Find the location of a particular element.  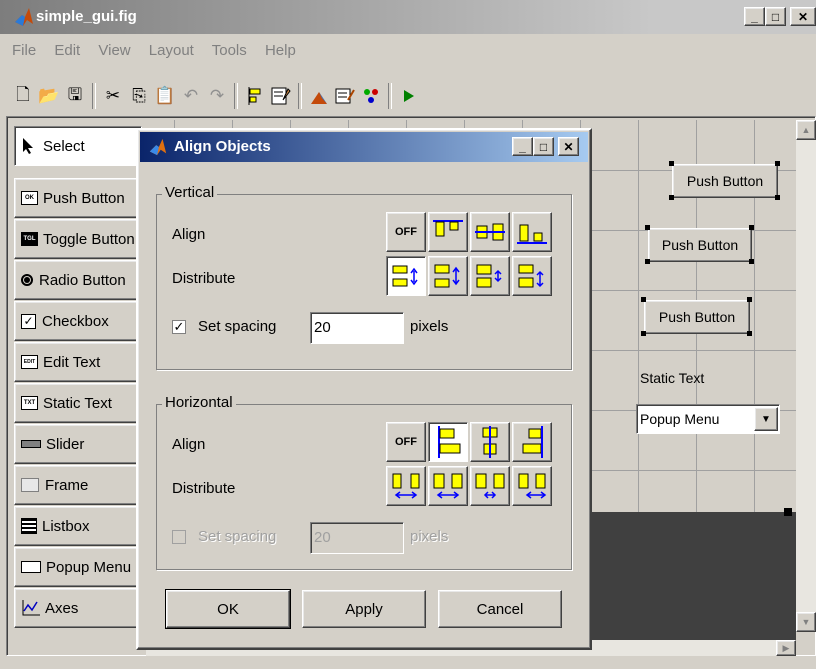

dialog-title-bar: Align Objects _ □ ✕ is located at coordinates (364, 147).